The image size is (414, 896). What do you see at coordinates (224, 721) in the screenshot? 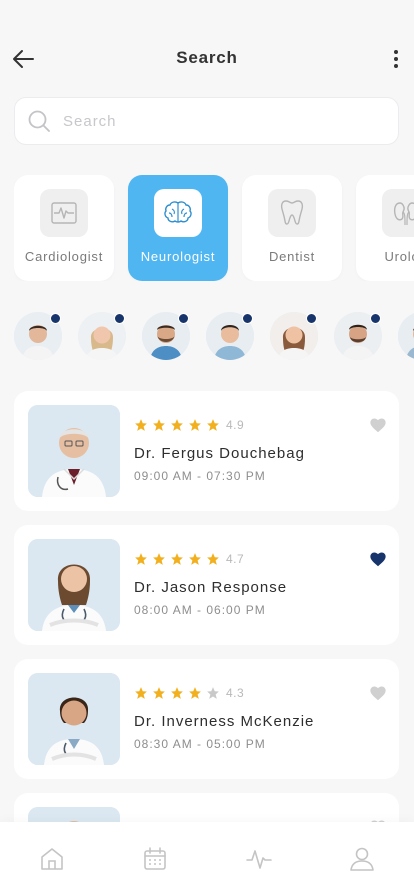
I see `doctor-name: Dr. Inverness McKenzie` at bounding box center [224, 721].